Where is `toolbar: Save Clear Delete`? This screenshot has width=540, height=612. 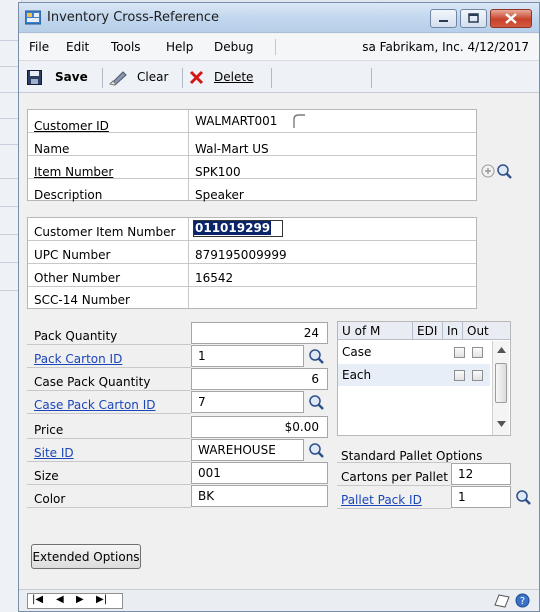 toolbar: Save Clear Delete is located at coordinates (279, 77).